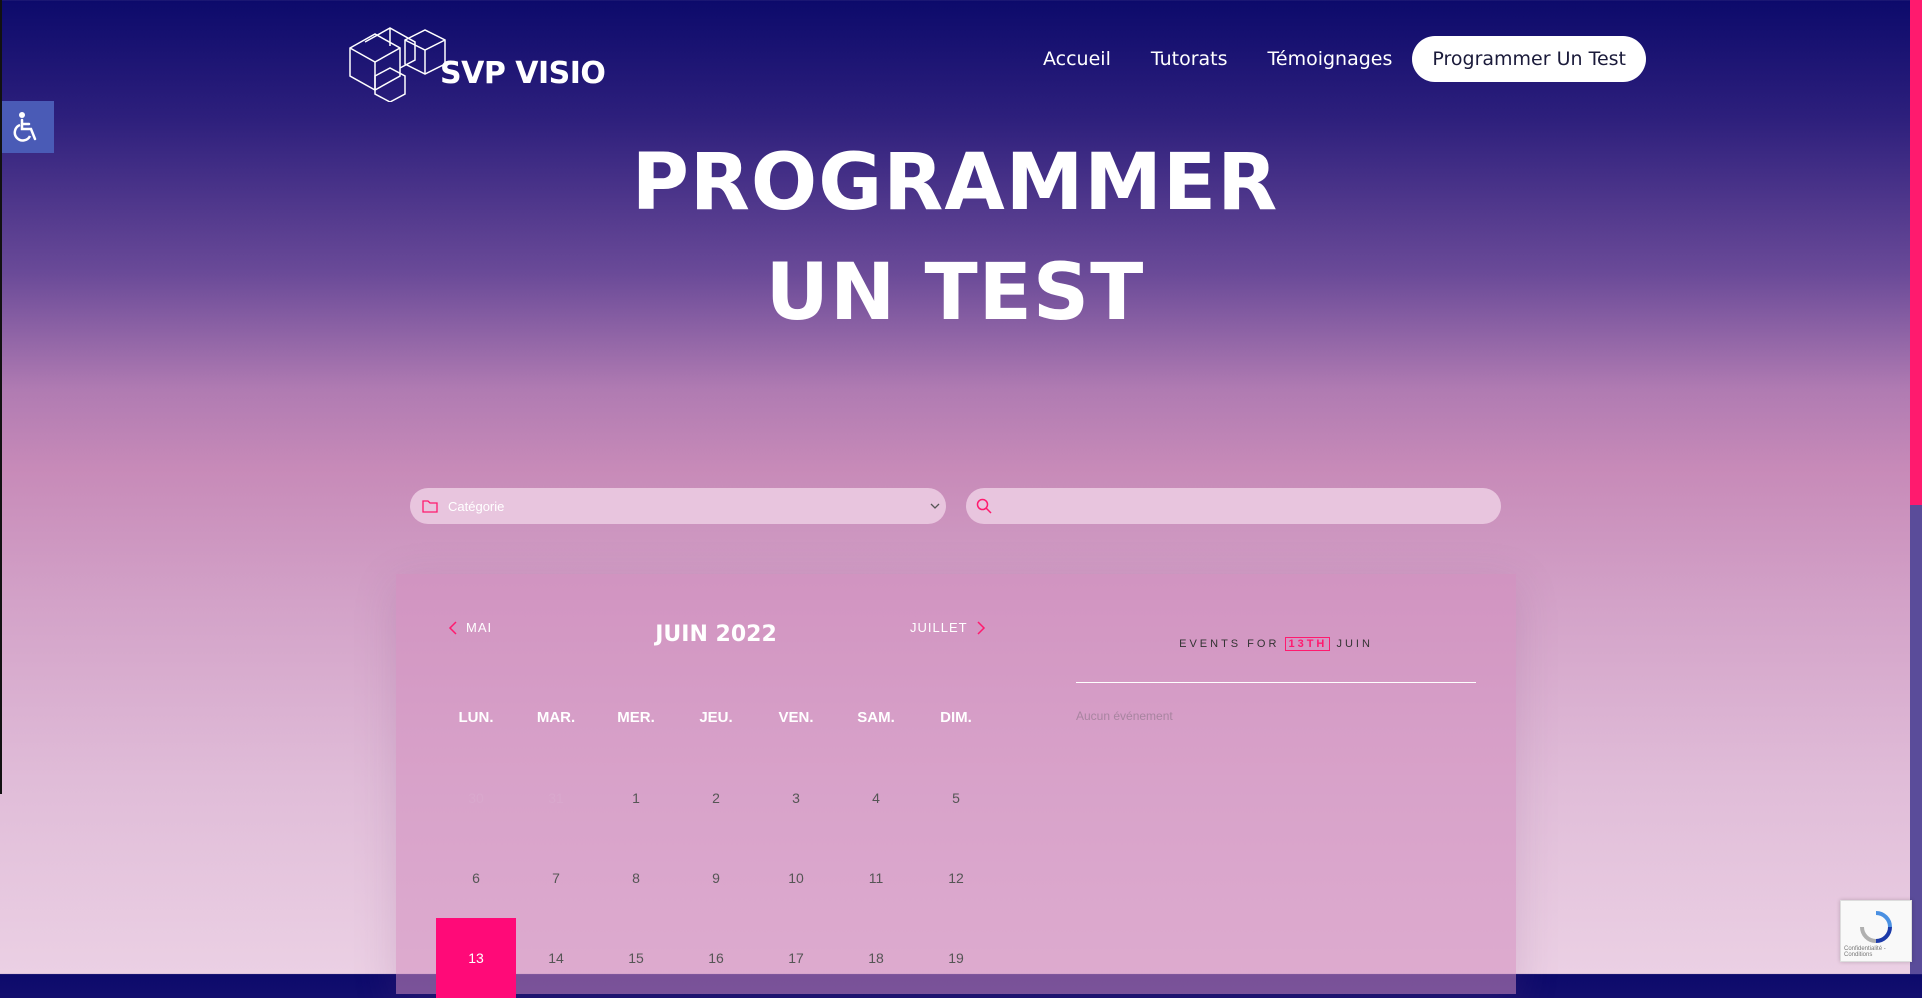 The image size is (1922, 998). What do you see at coordinates (716, 717) in the screenshot?
I see `weekday-header: JEU.` at bounding box center [716, 717].